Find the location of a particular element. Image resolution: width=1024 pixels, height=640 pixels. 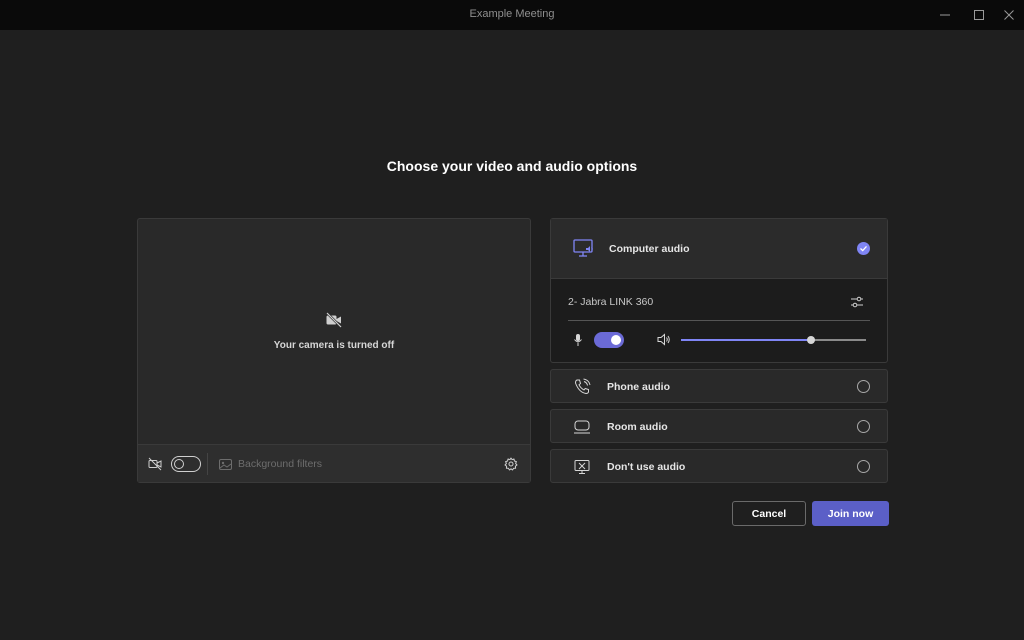

room-audio-label: Room audio is located at coordinates (637, 427).